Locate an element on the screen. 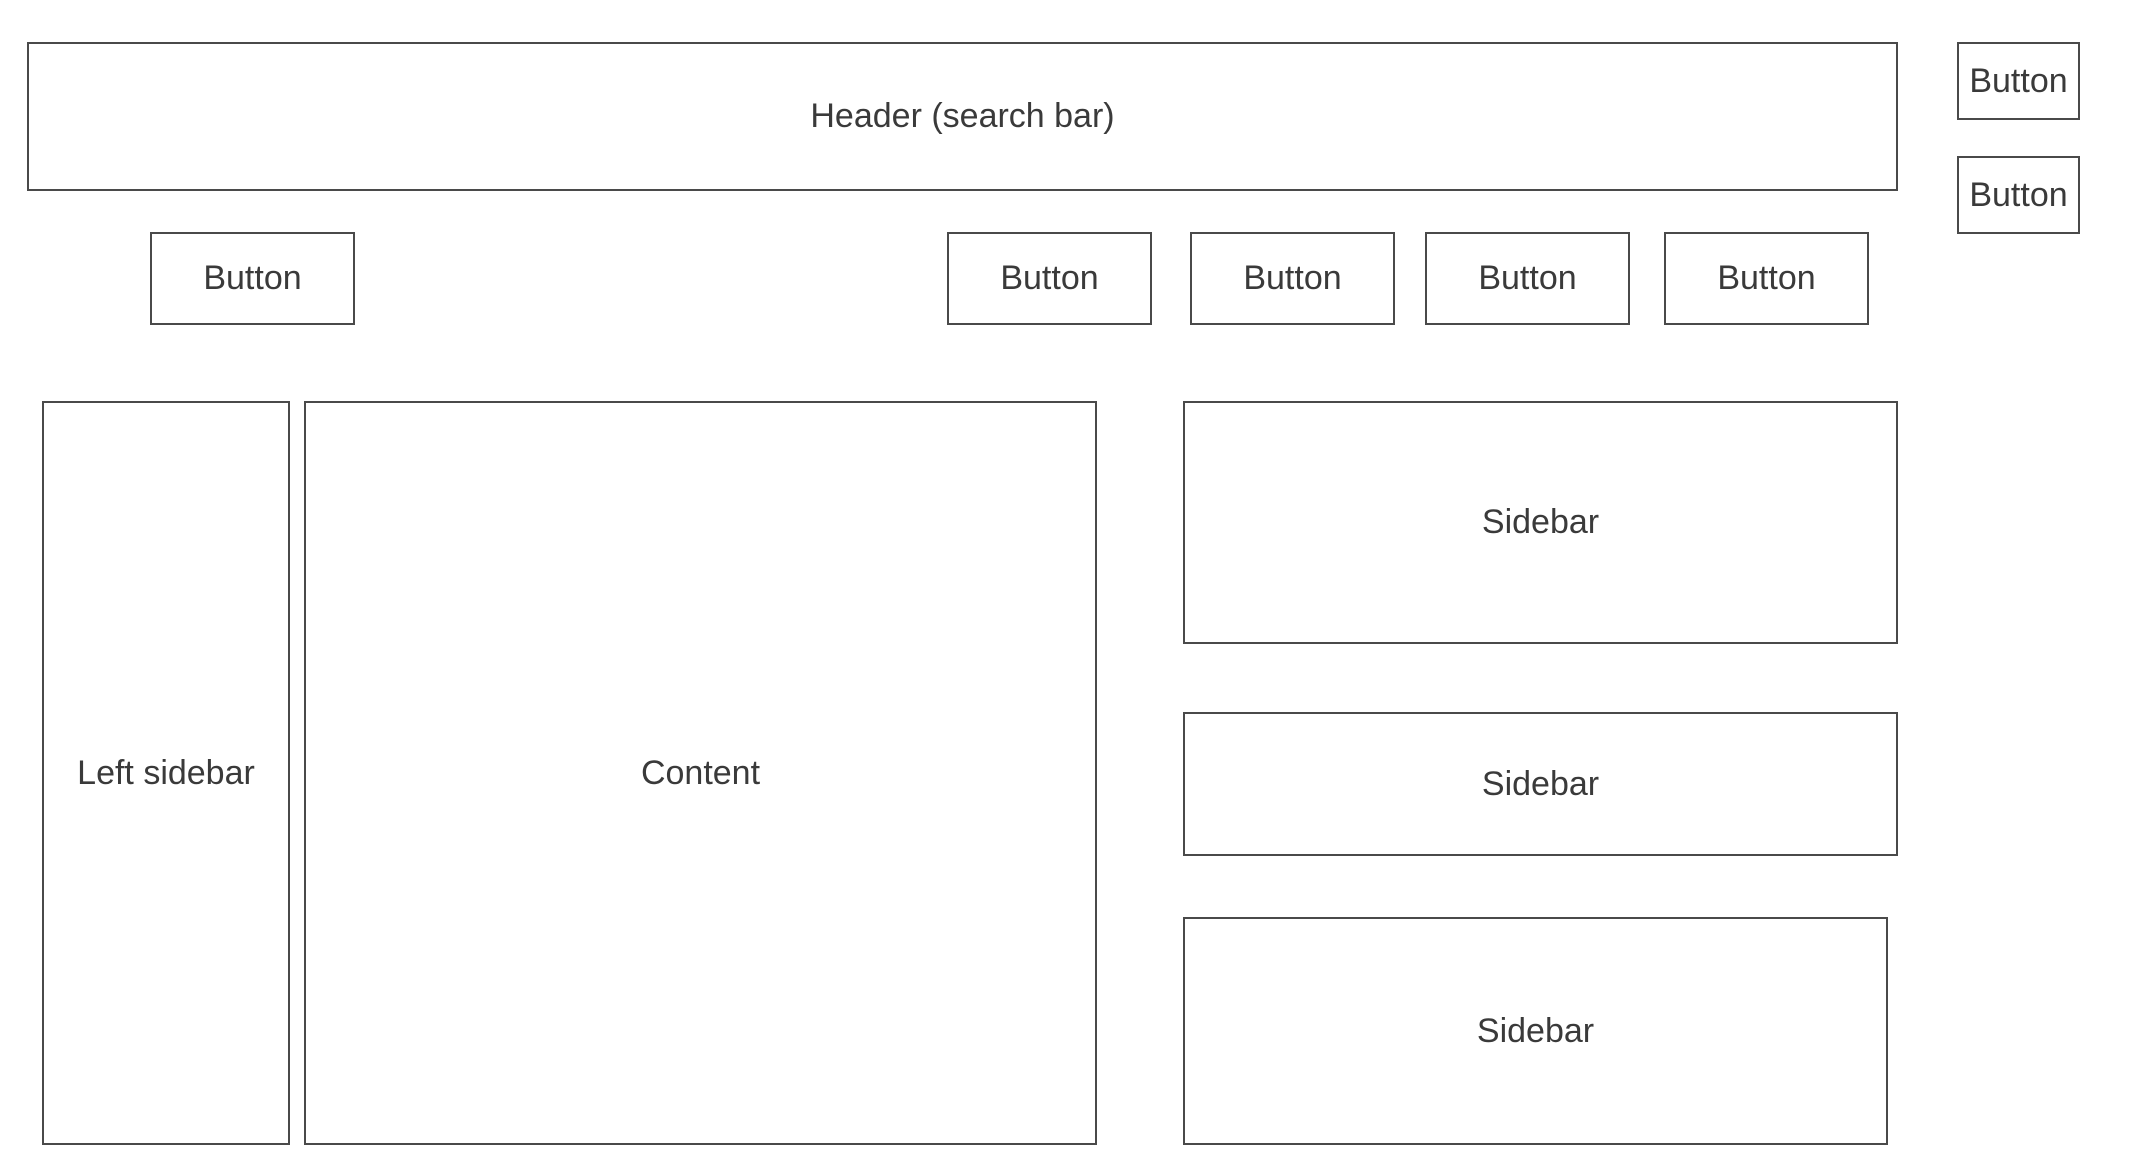 The width and height of the screenshot is (2134, 1167). toolbar-button-1: Button is located at coordinates (252, 278).